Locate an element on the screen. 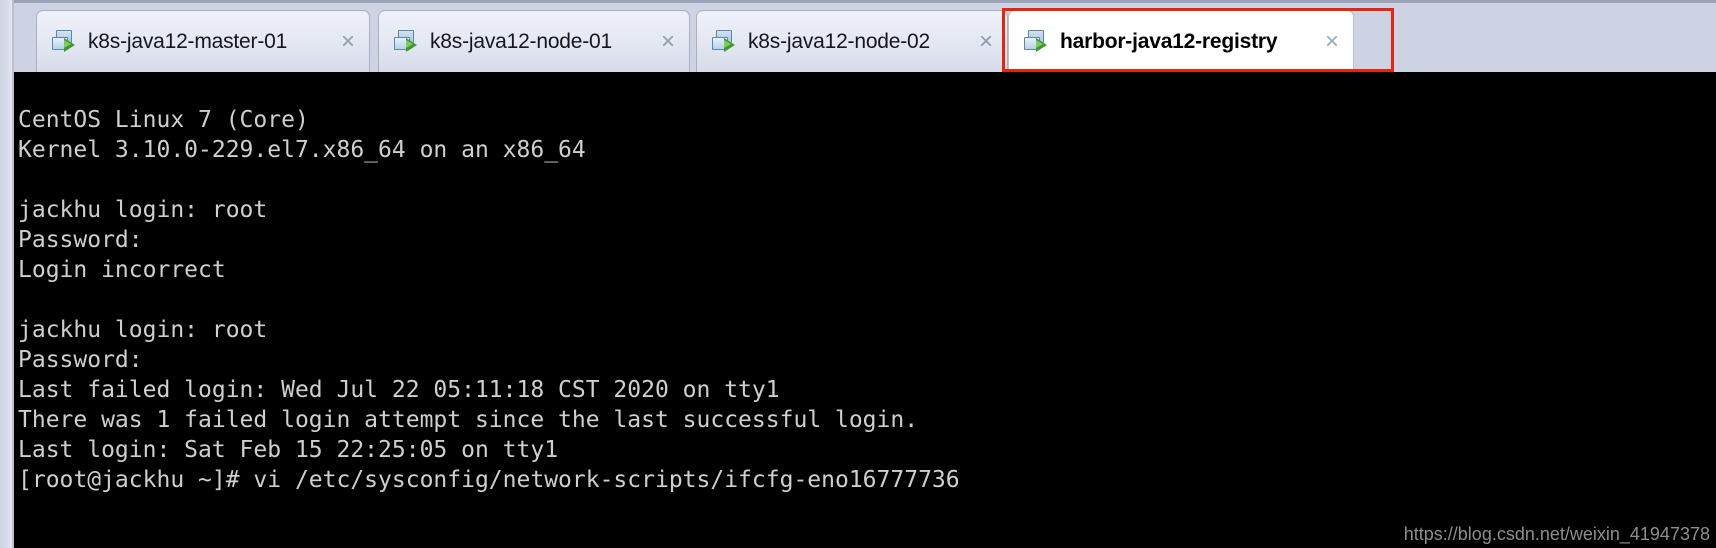 The height and width of the screenshot is (548, 1716). tab-harbor-java12-registry: harbor-java12-registry × is located at coordinates (1181, 41).